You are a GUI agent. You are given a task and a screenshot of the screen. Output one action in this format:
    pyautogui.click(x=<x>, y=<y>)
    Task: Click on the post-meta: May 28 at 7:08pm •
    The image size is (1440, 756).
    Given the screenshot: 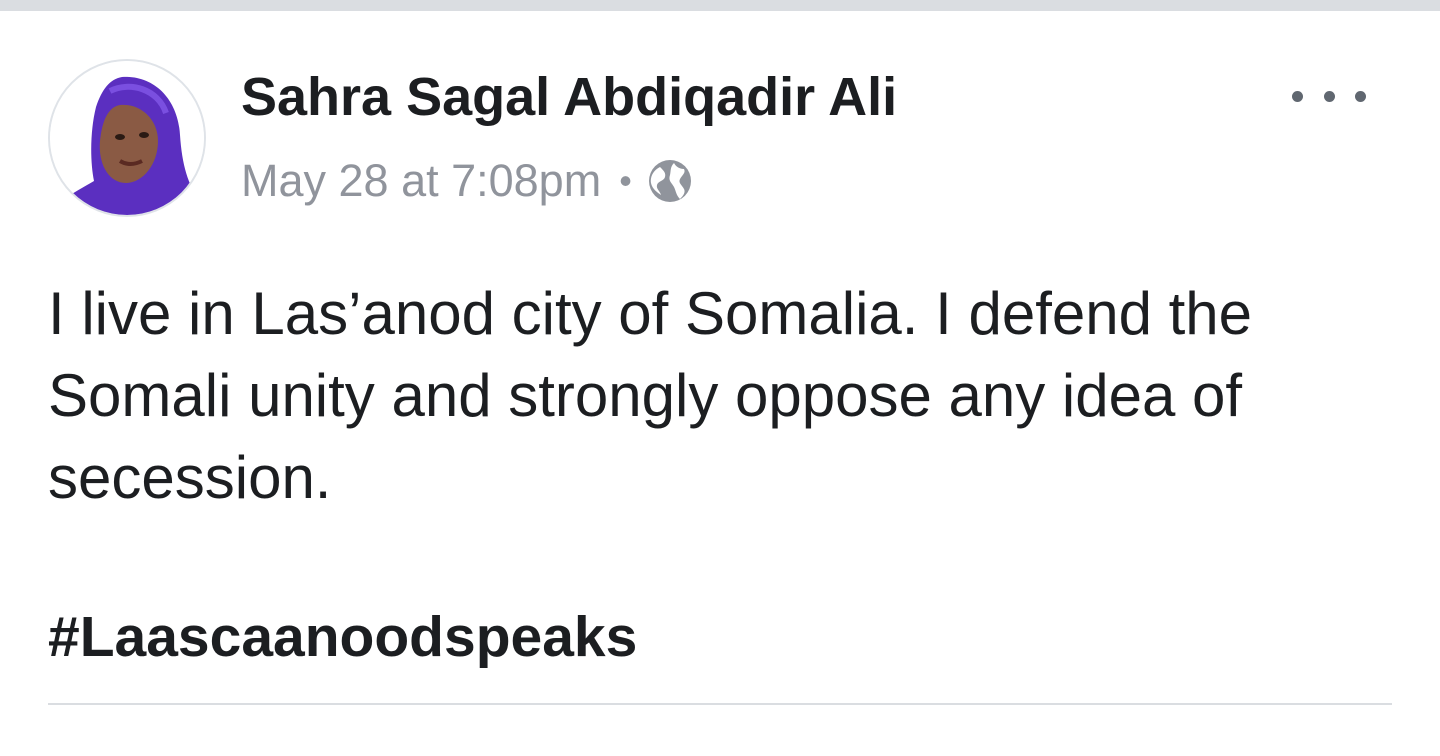 What is the action you would take?
    pyautogui.click(x=467, y=181)
    